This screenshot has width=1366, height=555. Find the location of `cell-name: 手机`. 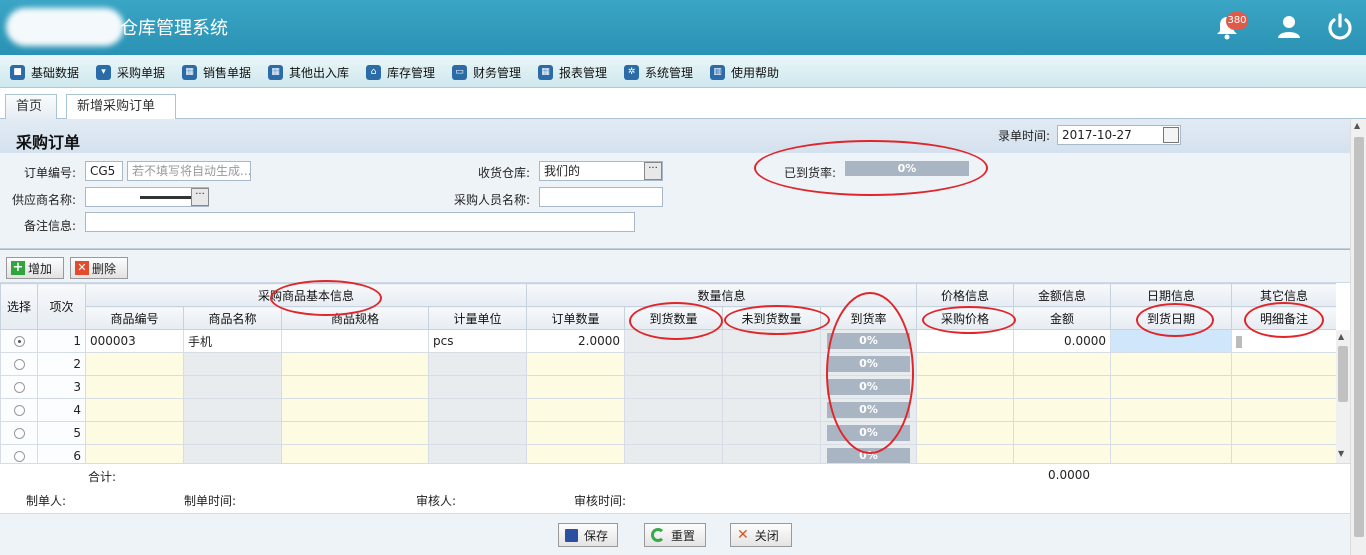

cell-name: 手机 is located at coordinates (232, 341).